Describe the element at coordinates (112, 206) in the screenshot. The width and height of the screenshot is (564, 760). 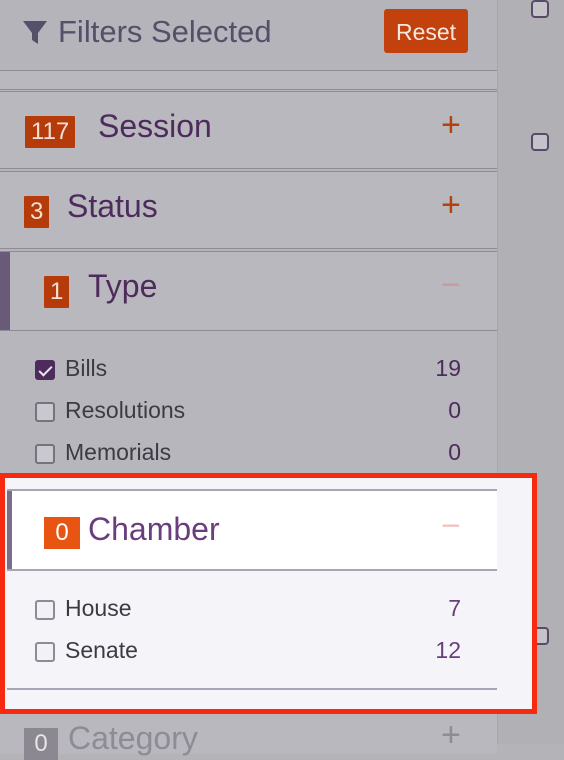
I see `section-title-status: Status` at that location.